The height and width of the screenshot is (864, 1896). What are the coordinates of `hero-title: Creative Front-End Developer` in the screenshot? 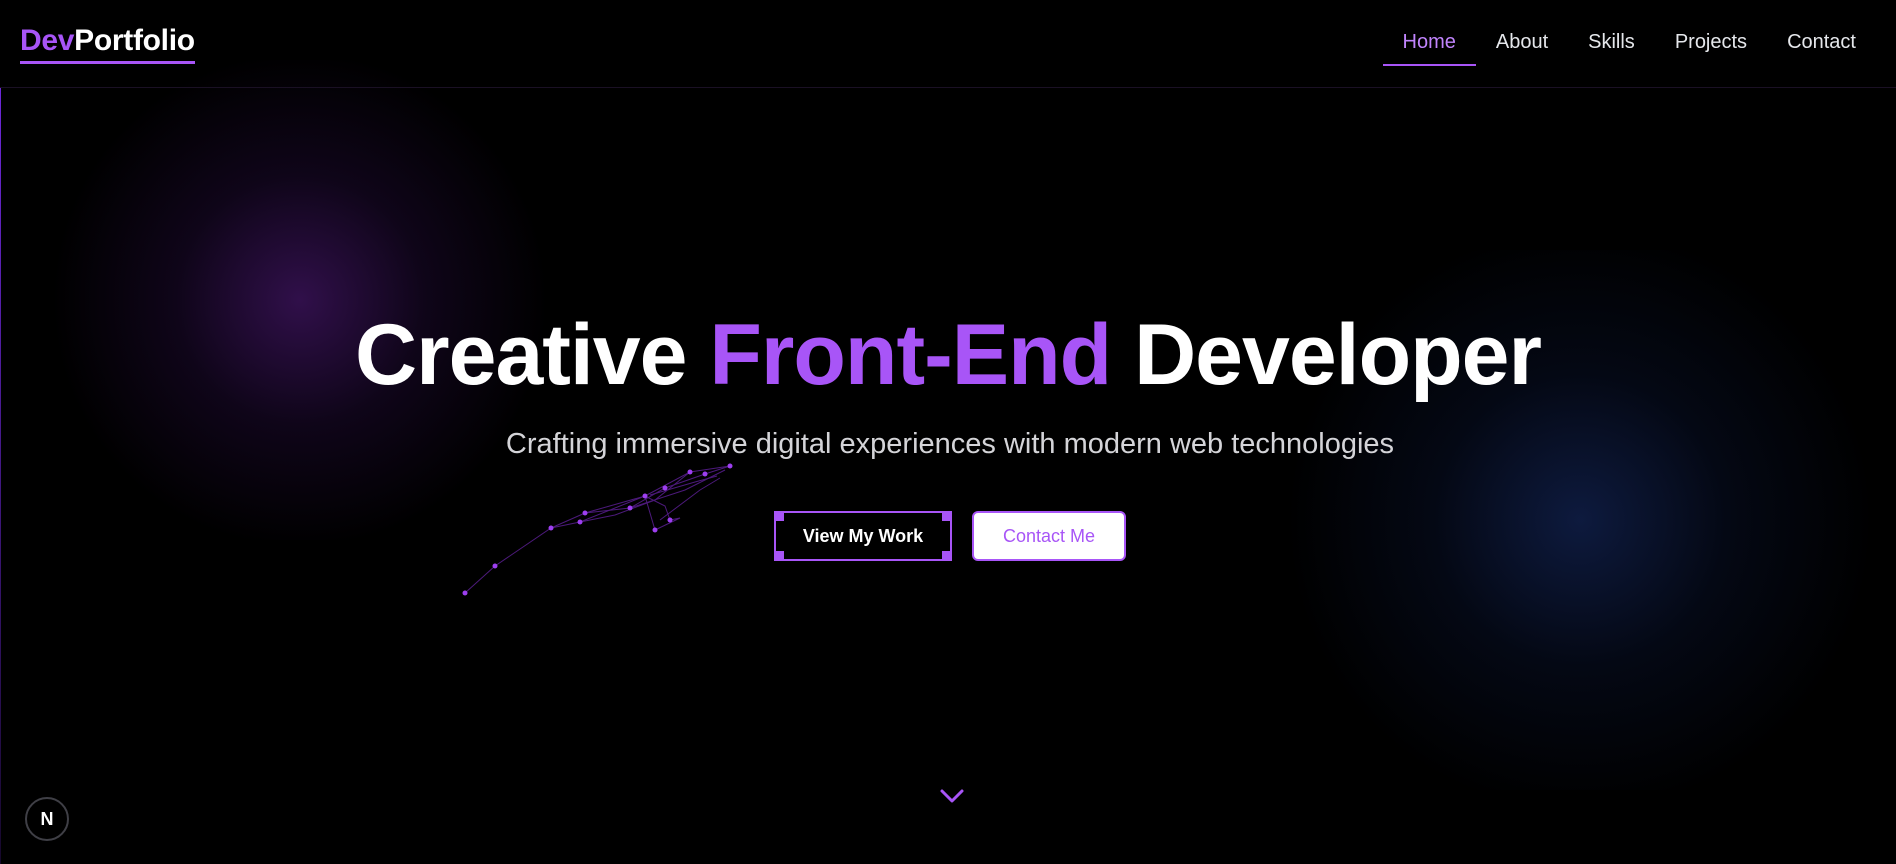 It's located at (948, 355).